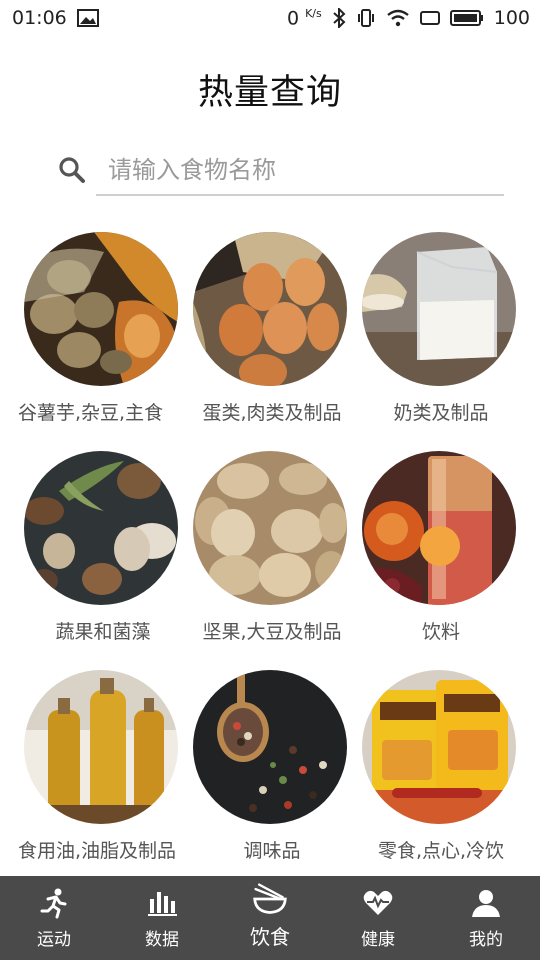  I want to click on search-icon, so click(72, 170).